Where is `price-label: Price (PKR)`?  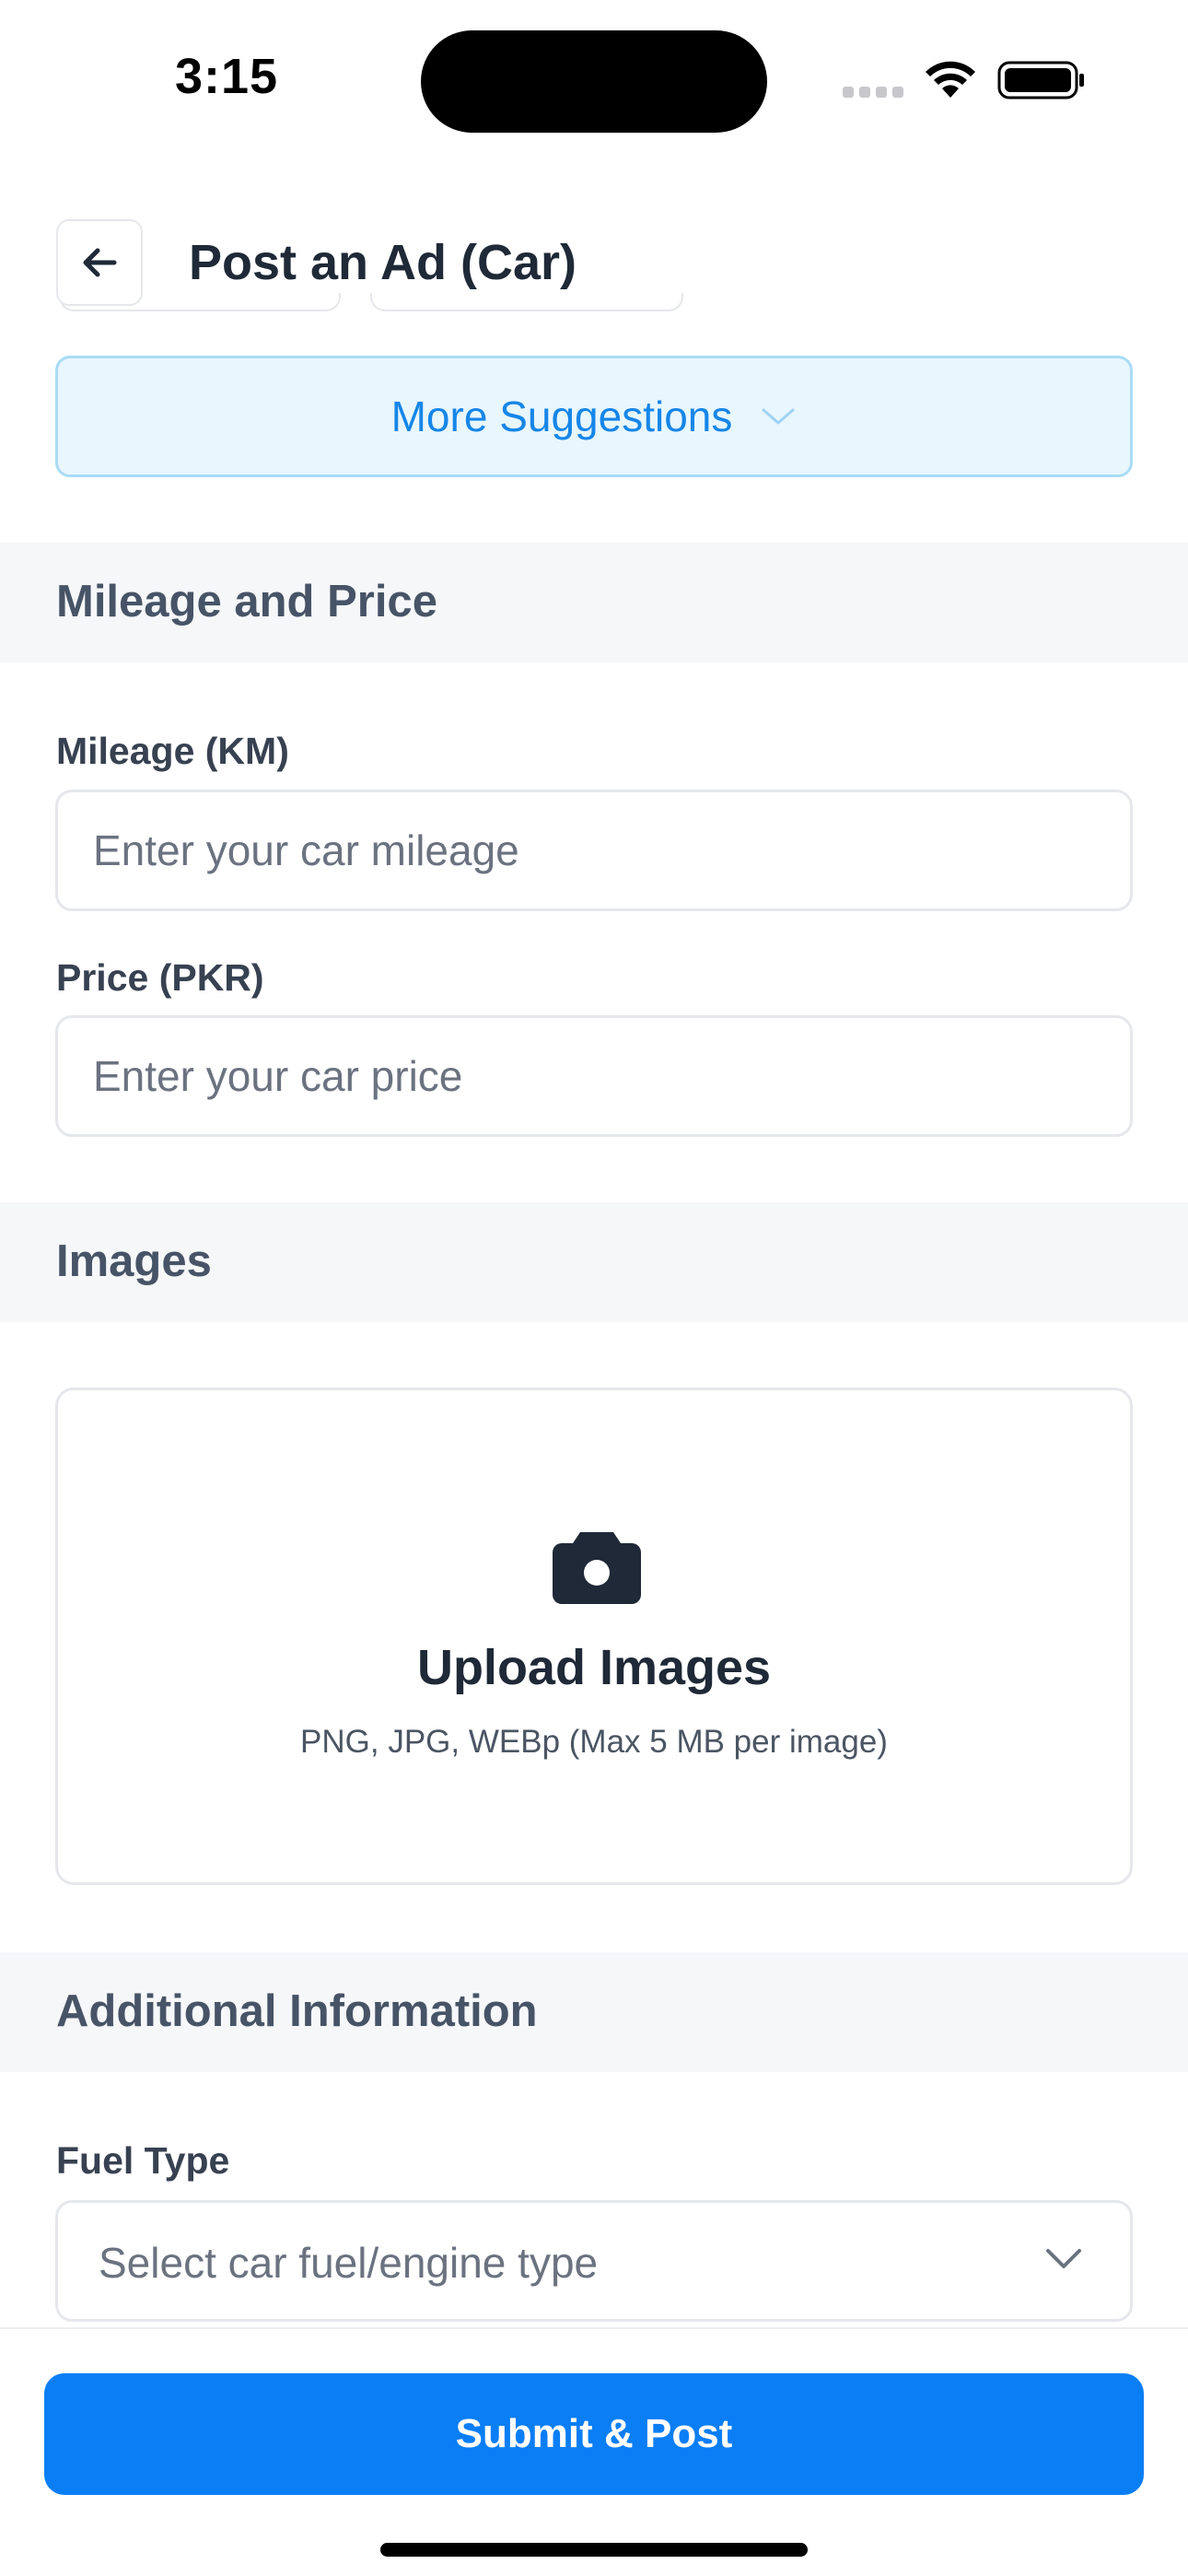 price-label: Price (PKR) is located at coordinates (160, 978).